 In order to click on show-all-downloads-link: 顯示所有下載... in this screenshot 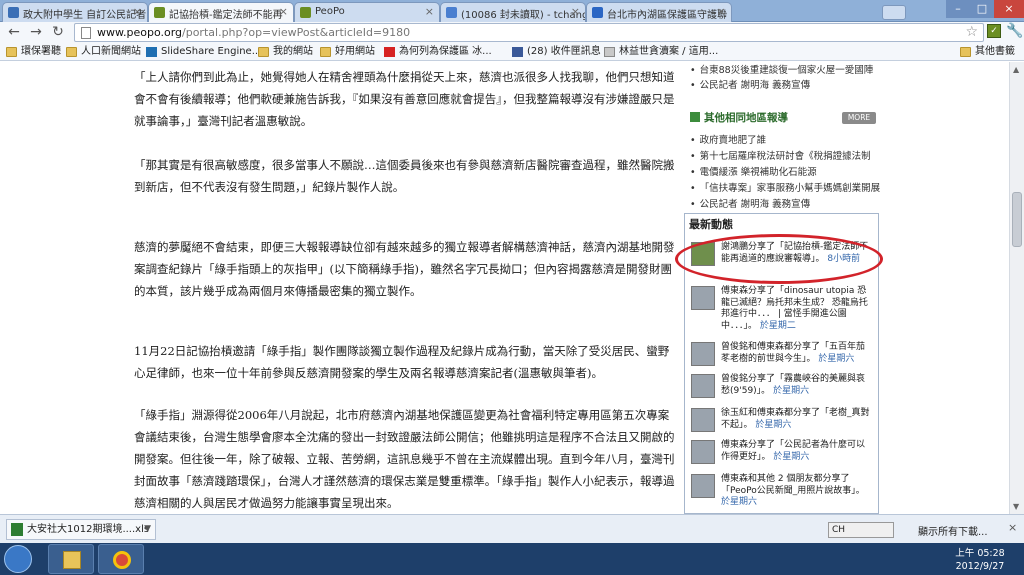, I will do `click(953, 530)`.